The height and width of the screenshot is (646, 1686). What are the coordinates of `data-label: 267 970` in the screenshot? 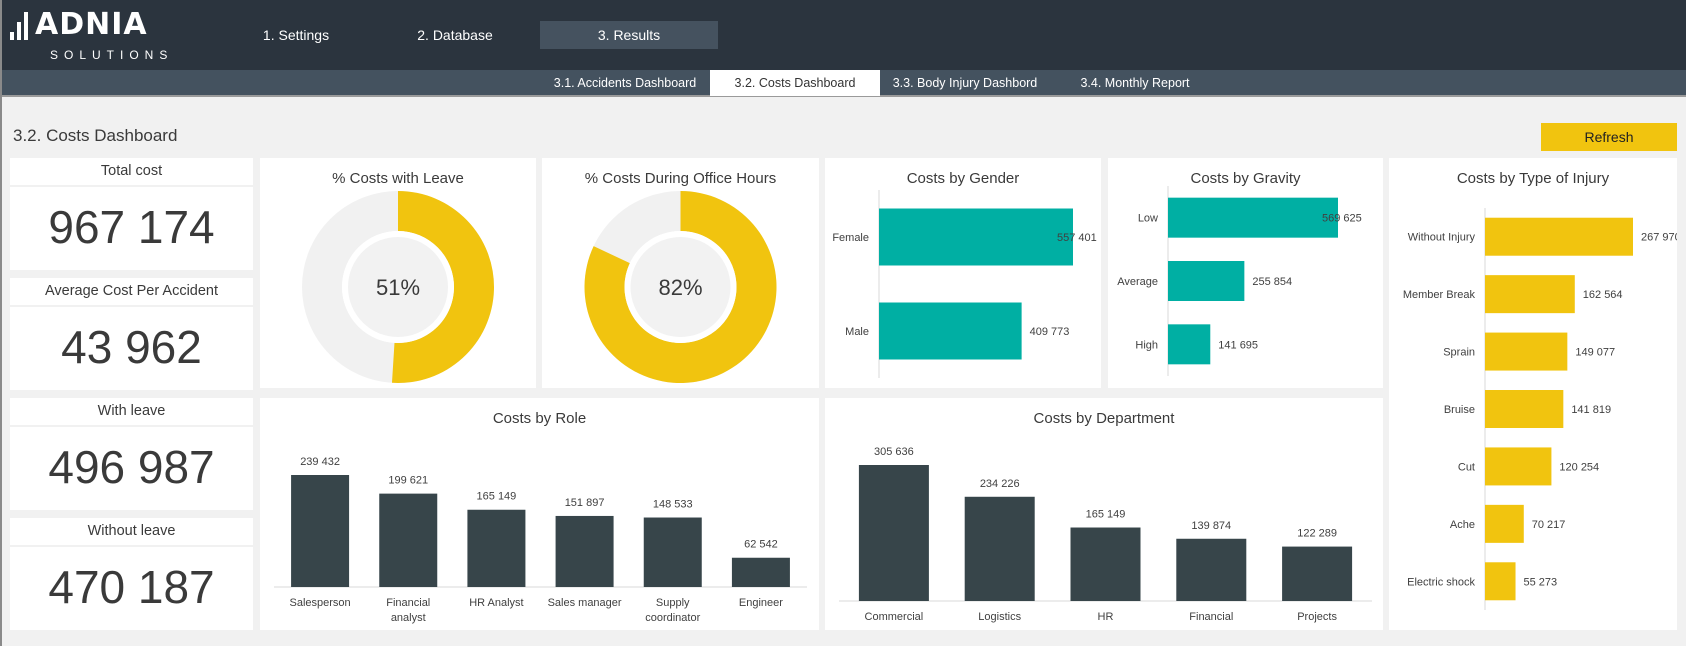 It's located at (1659, 238).